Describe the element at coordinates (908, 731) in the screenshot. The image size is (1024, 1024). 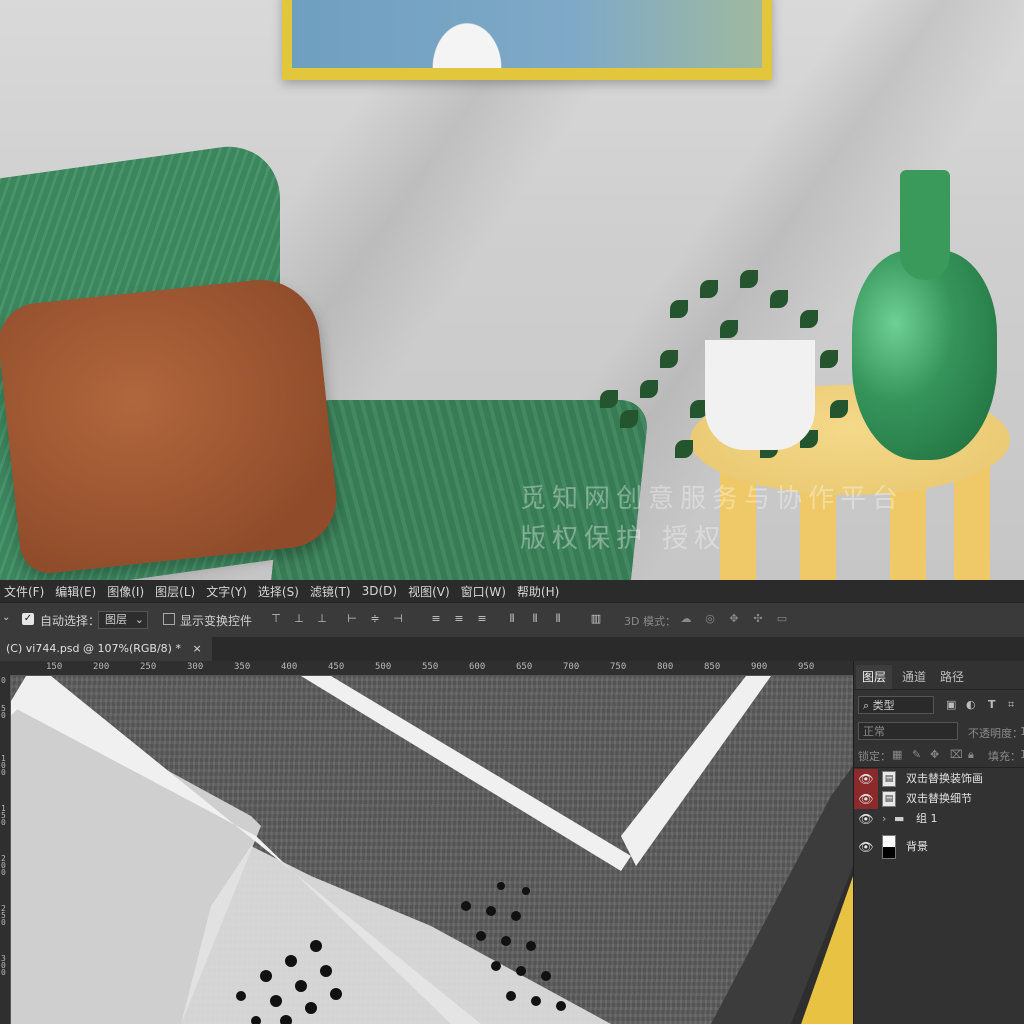
I see `blend-mode-dropdown: 正常` at that location.